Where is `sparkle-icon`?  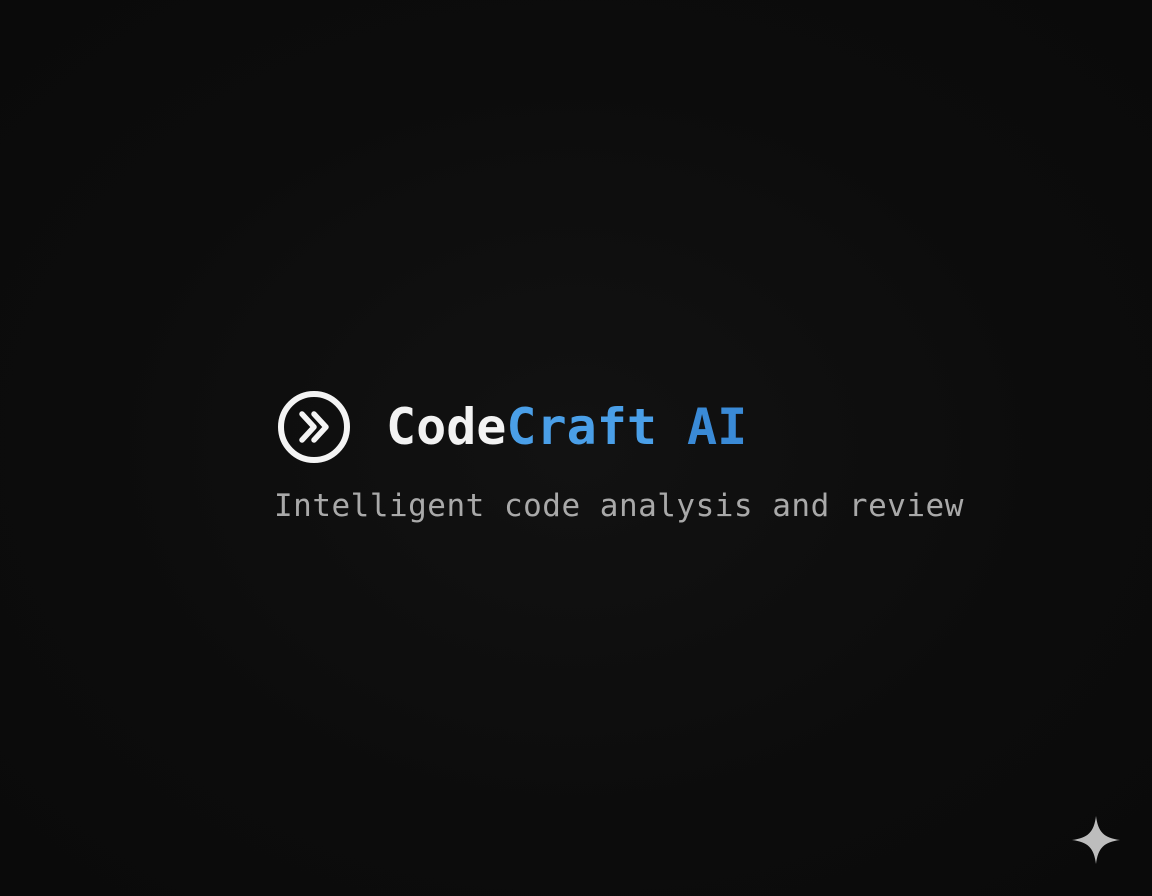
sparkle-icon is located at coordinates (1096, 840).